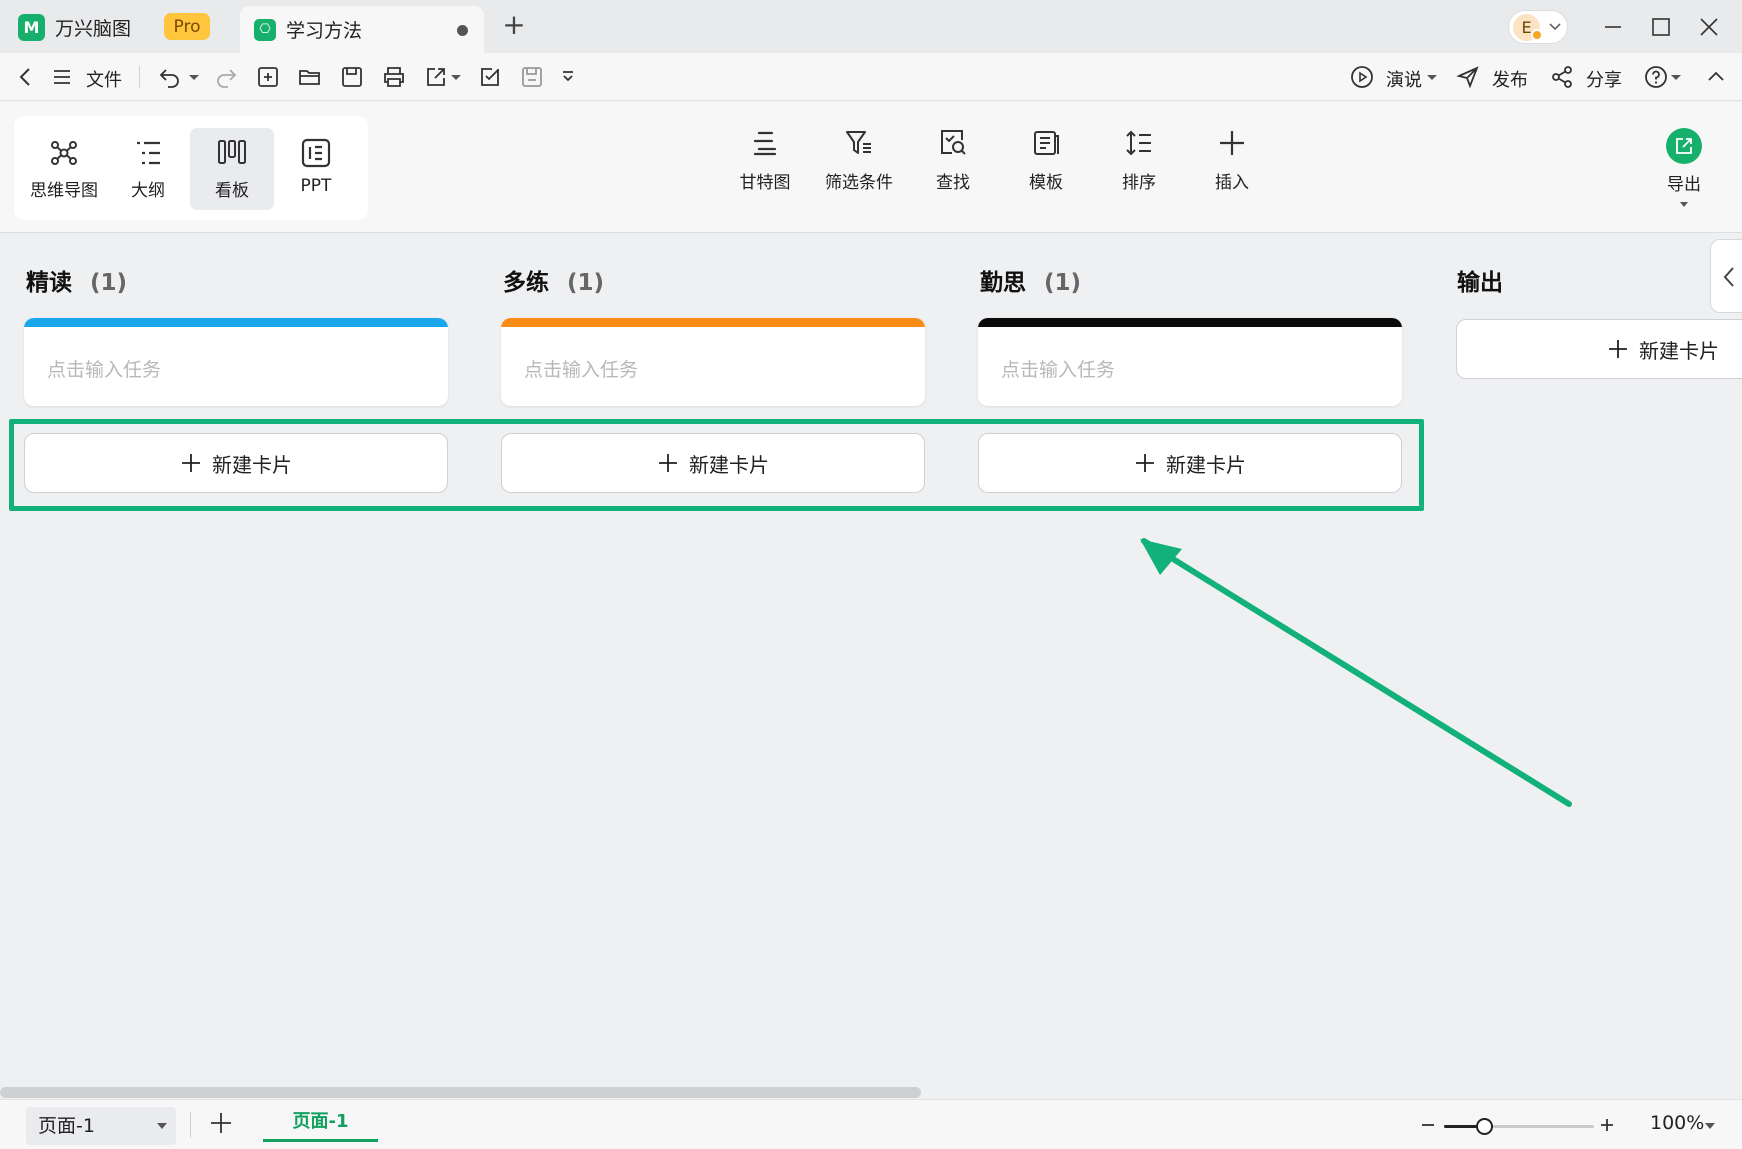 The height and width of the screenshot is (1149, 1742). I want to click on page-select: 页面-1, so click(101, 1126).